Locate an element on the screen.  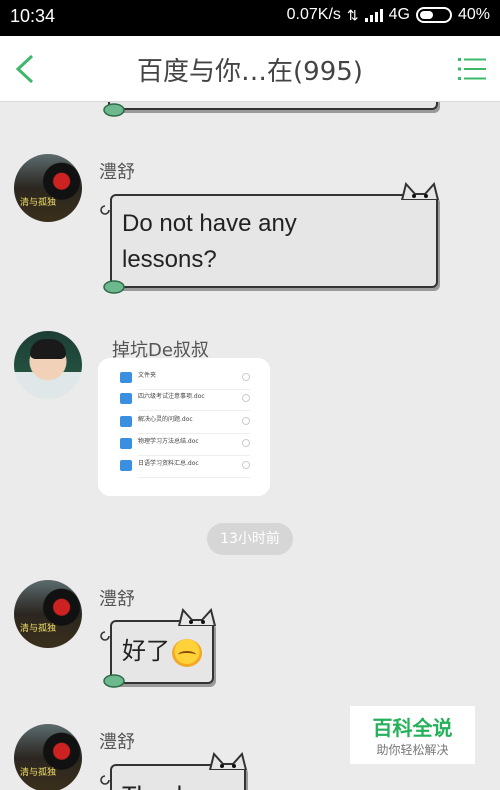
chat-title: 百度与你…在(995) is located at coordinates (250, 72).